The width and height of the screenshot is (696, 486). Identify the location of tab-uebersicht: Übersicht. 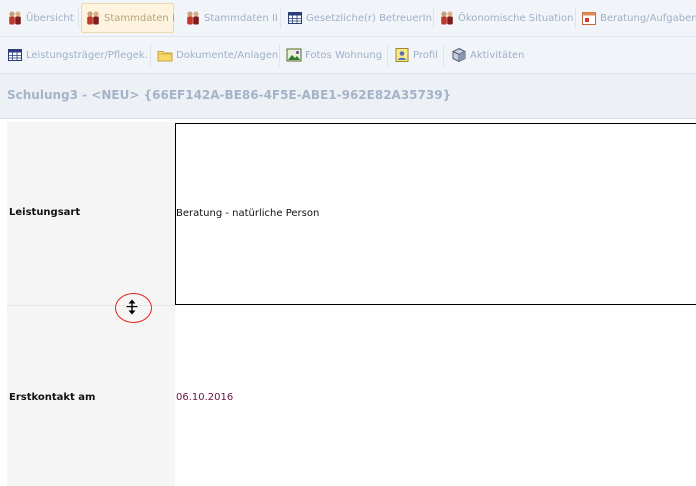
(41, 18).